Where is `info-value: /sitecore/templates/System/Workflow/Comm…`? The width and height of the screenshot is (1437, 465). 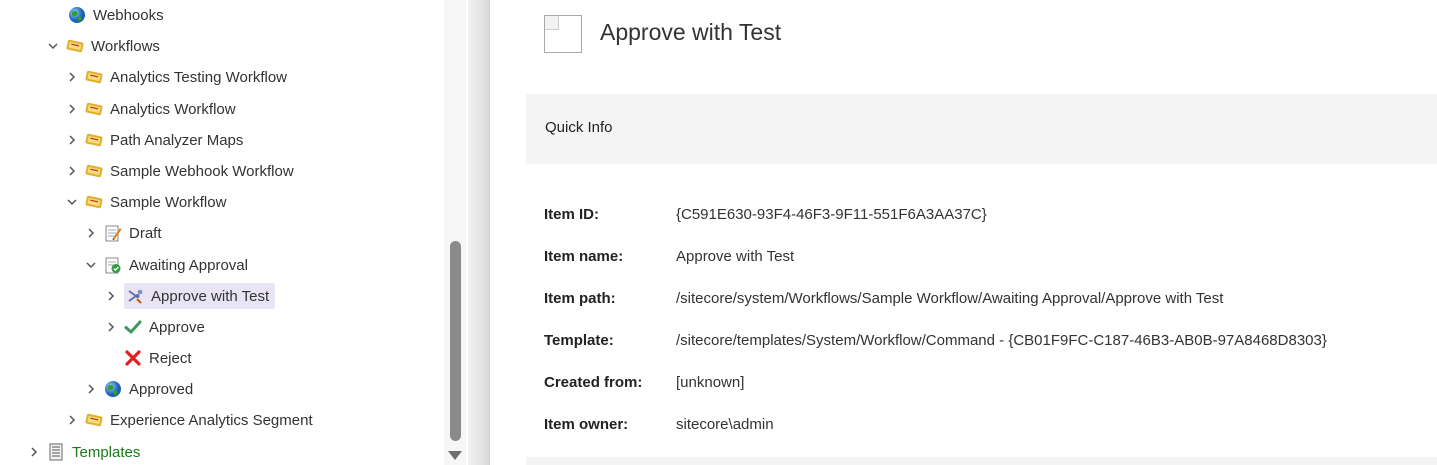
info-value: /sitecore/templates/System/Workflow/Comm… is located at coordinates (1001, 340).